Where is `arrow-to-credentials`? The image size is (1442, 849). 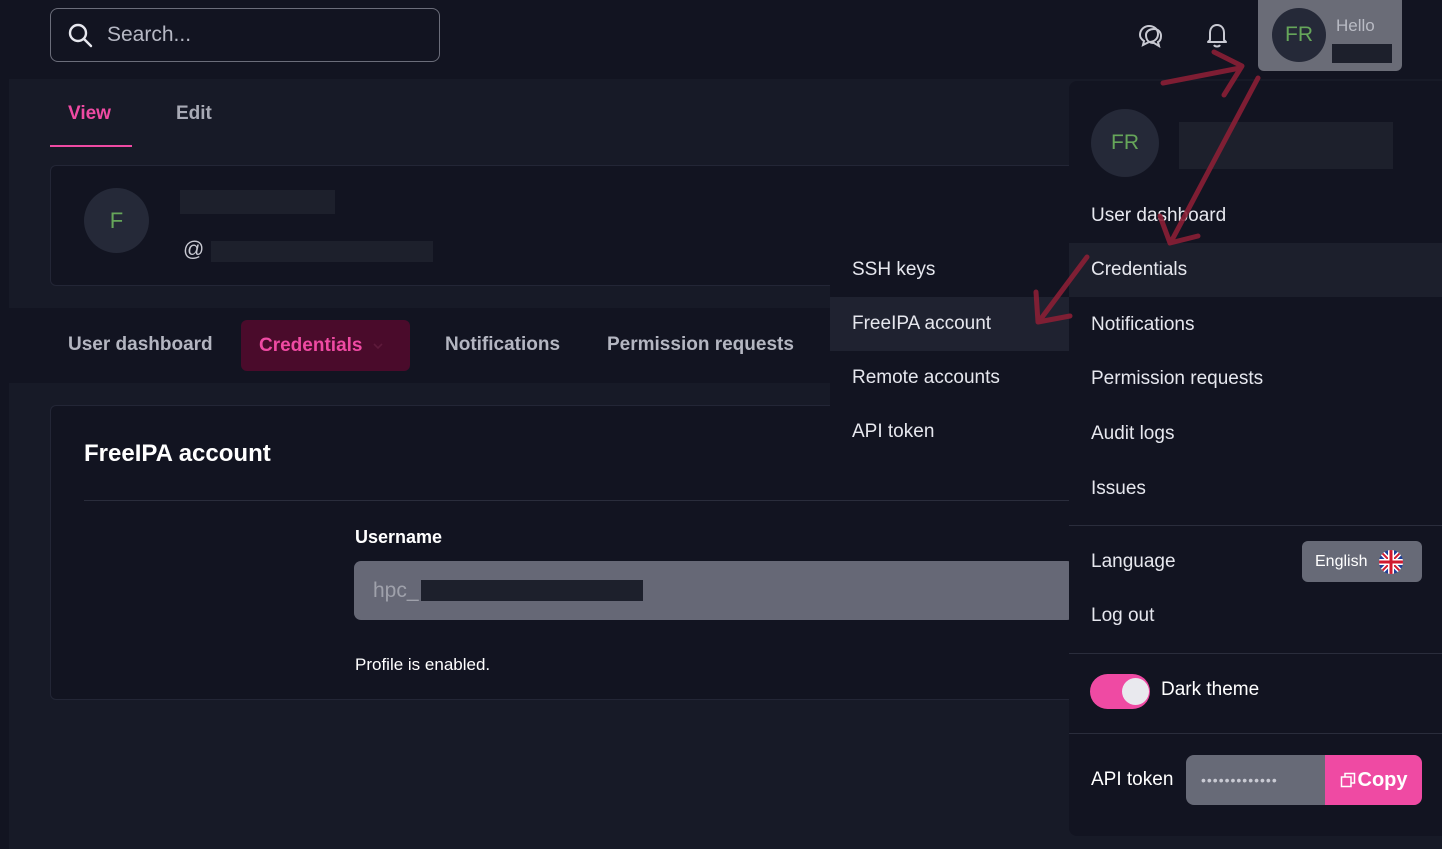
arrow-to-credentials is located at coordinates (1215, 159).